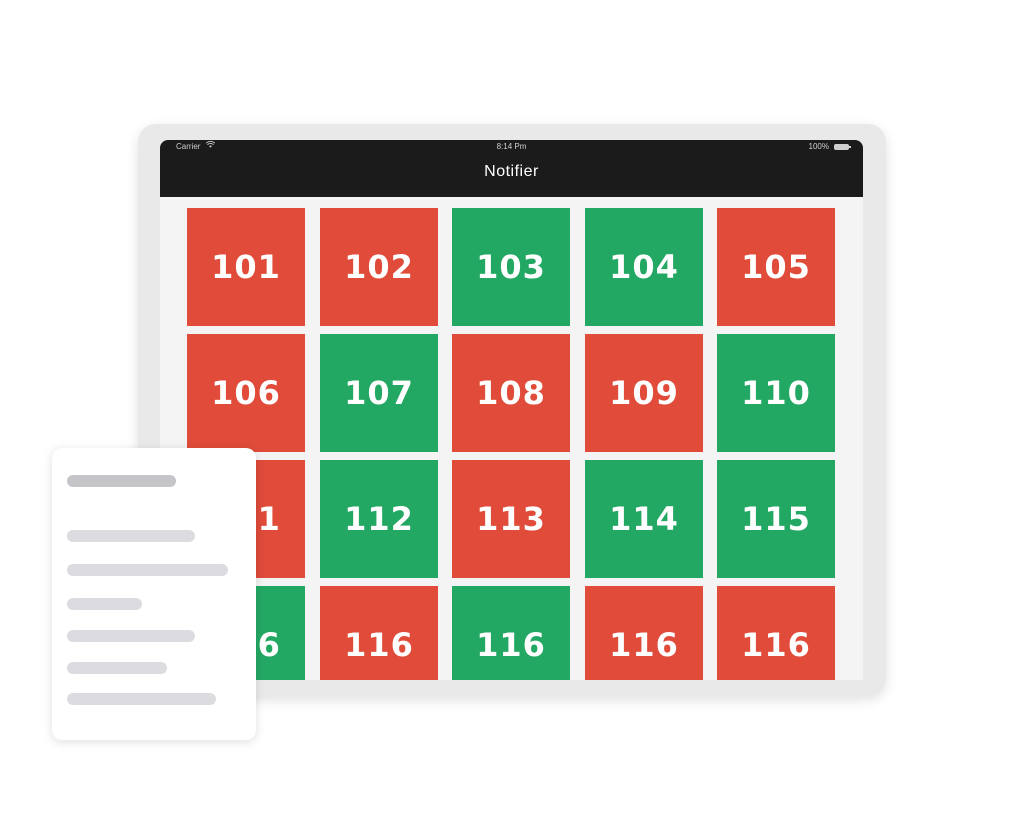  Describe the element at coordinates (776, 393) in the screenshot. I see `room-tile-110: 110` at that location.